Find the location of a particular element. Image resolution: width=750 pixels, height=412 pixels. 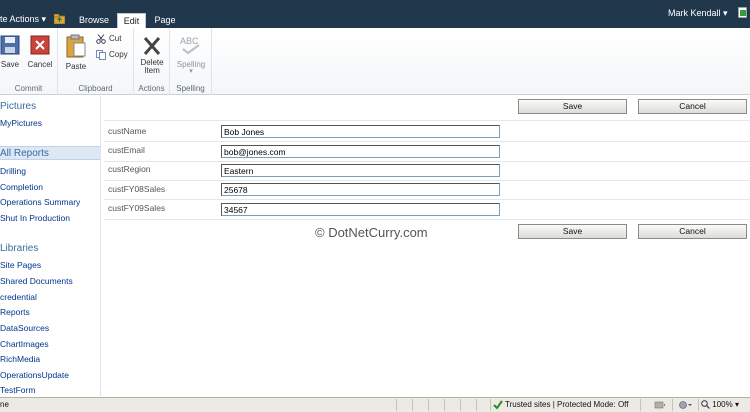

field-label-custfy09sales: custFY09Sales is located at coordinates (137, 208).